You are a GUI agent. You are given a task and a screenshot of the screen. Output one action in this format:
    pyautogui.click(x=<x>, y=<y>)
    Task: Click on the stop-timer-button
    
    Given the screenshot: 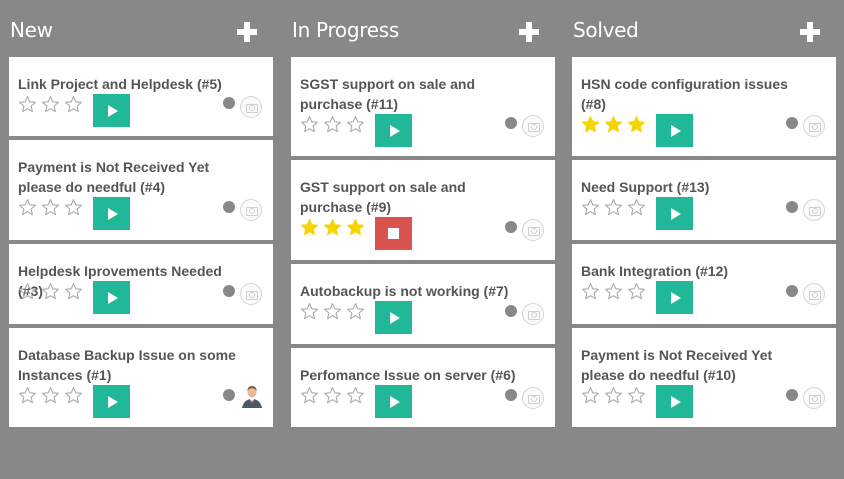 What is the action you would take?
    pyautogui.click(x=393, y=233)
    